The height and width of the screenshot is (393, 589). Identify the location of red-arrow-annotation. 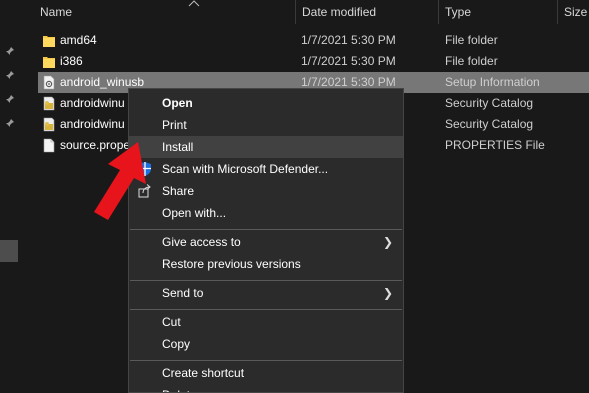
(121, 181).